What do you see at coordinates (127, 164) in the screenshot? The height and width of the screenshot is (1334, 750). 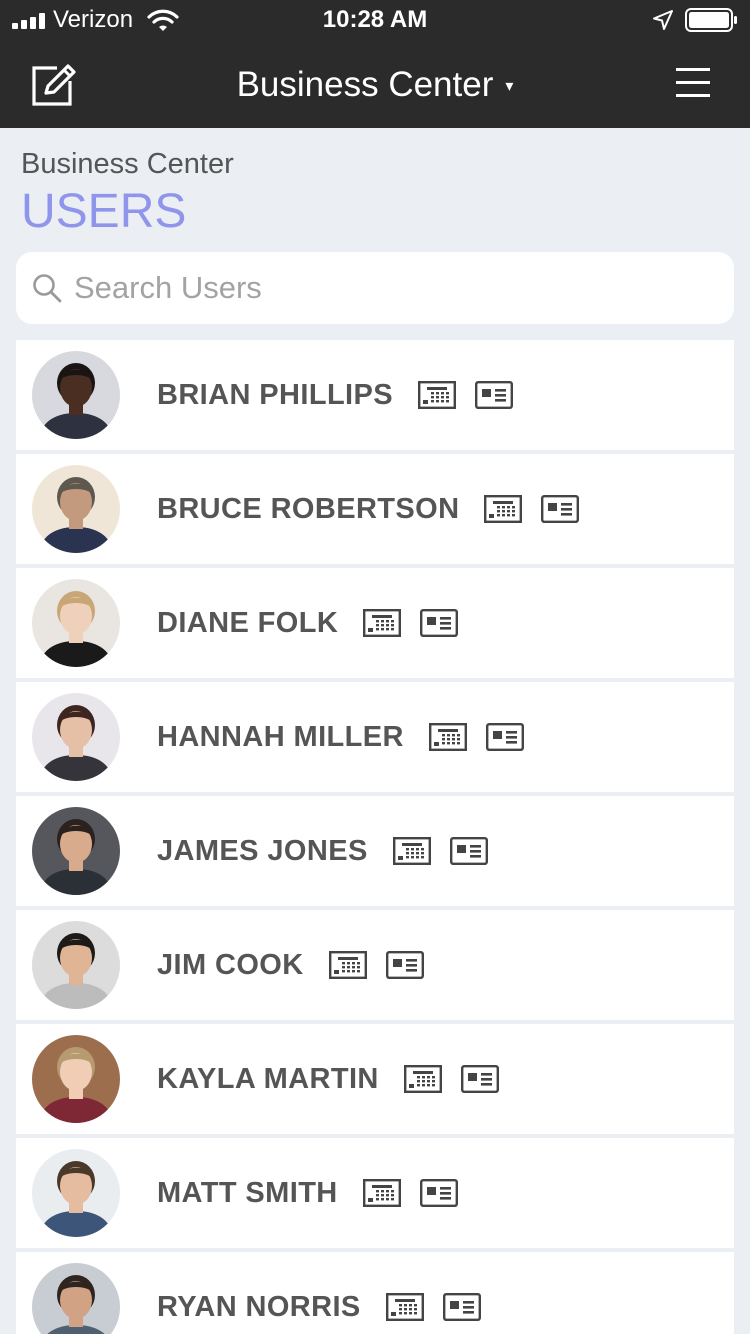 I see `breadcrumb: Business Center` at bounding box center [127, 164].